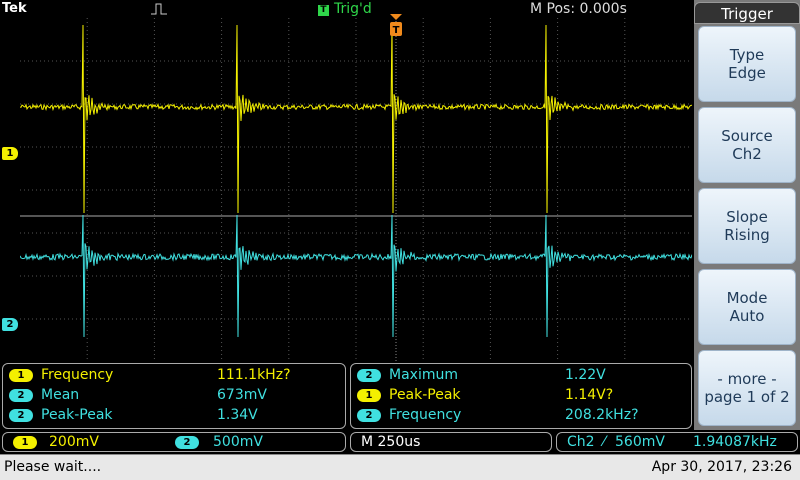 This screenshot has width=800, height=480. I want to click on trigger-status: T Trig'd, so click(345, 9).